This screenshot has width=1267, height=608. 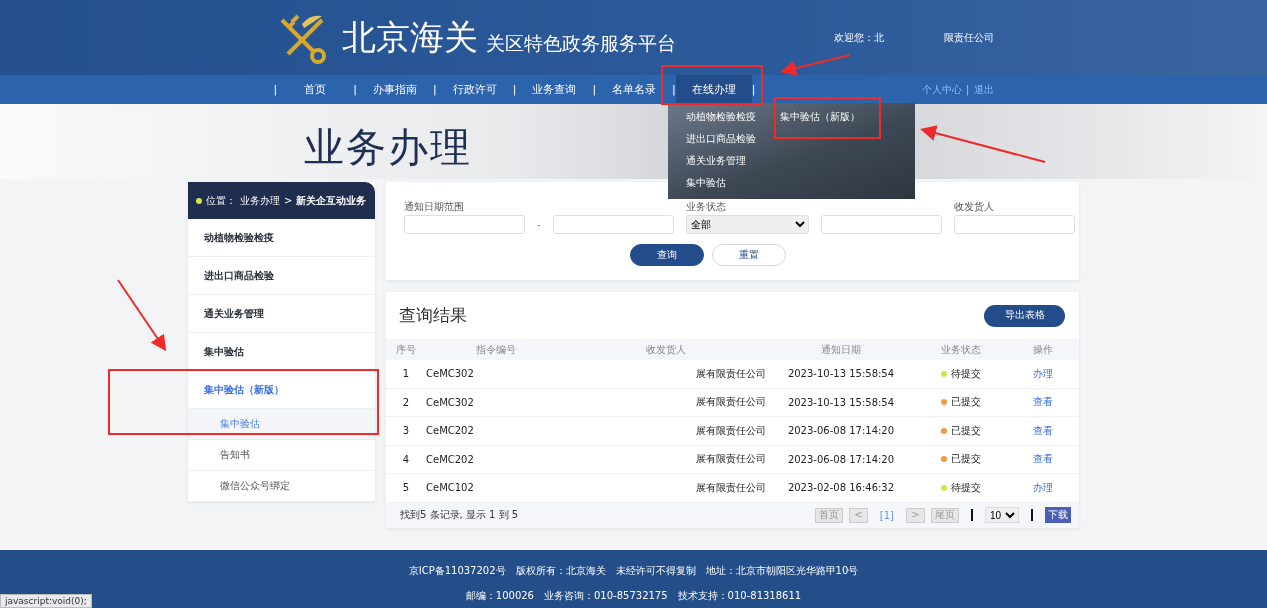 I want to click on nav-item: 在线办理, so click(x=713, y=89).